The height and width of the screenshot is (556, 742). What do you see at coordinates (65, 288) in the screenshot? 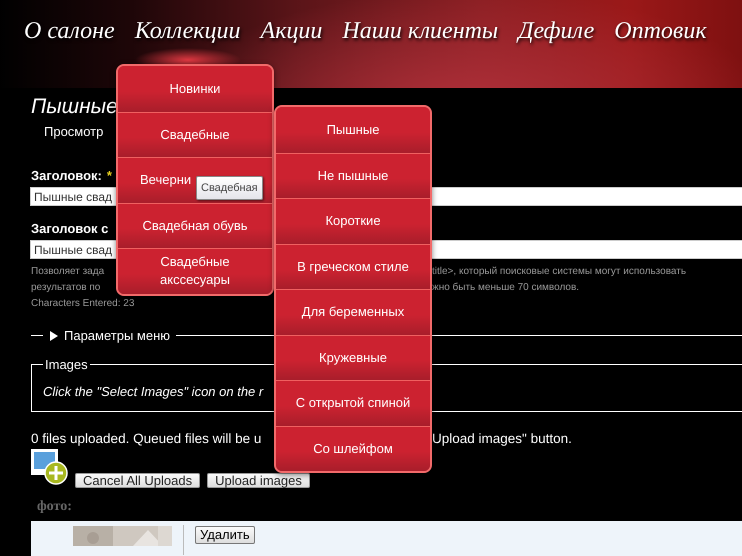
I see `help-text: результатов по` at bounding box center [65, 288].